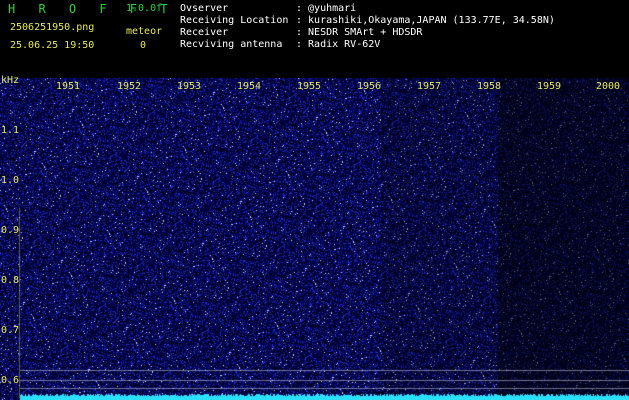 The height and width of the screenshot is (400, 629). Describe the element at coordinates (326, 8) in the screenshot. I see `info-value-observer: : @yuhmari` at that location.